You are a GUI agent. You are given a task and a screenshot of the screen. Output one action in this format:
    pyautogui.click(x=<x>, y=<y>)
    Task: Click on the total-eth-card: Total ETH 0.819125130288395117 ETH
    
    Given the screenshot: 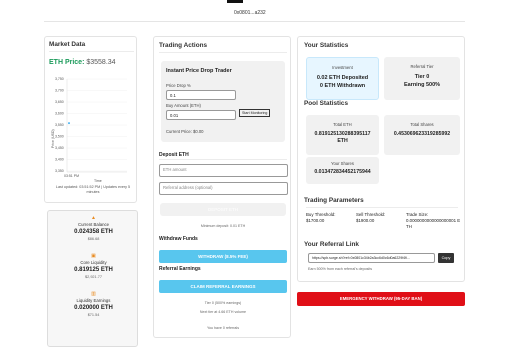 What is the action you would take?
    pyautogui.click(x=342, y=135)
    